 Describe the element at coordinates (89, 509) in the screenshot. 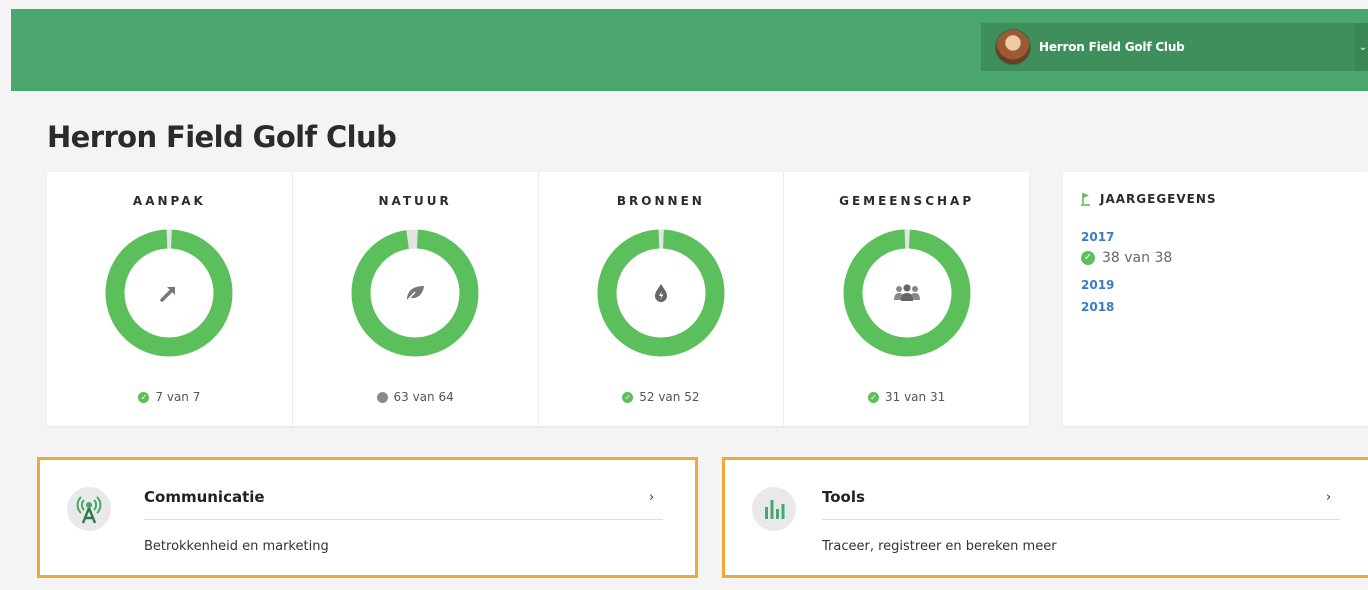

I see `broadcast-antenna-icon` at that location.